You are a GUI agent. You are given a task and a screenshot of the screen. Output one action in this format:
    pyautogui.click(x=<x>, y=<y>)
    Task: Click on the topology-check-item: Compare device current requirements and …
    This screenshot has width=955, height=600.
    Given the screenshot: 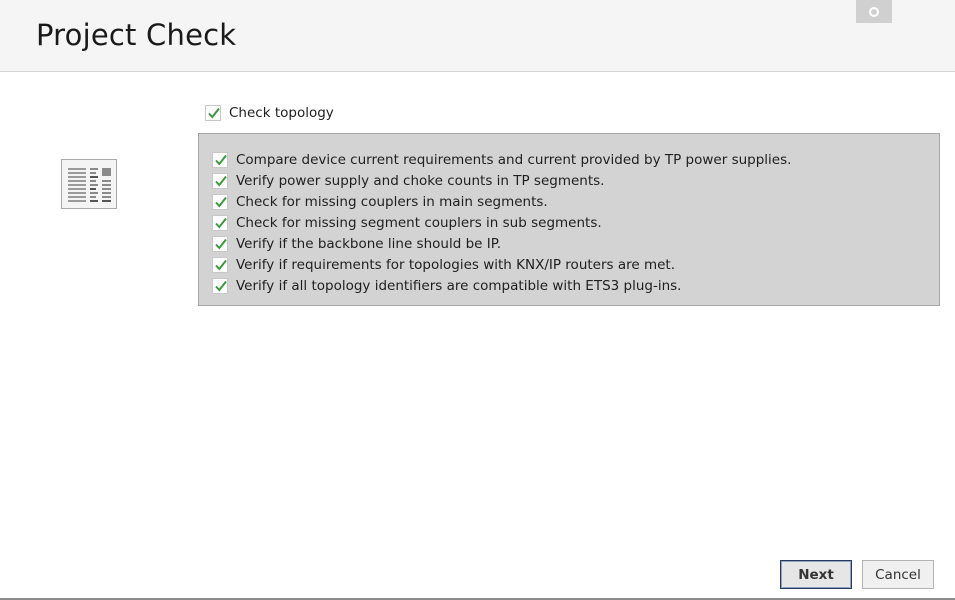 What is the action you would take?
    pyautogui.click(x=501, y=159)
    